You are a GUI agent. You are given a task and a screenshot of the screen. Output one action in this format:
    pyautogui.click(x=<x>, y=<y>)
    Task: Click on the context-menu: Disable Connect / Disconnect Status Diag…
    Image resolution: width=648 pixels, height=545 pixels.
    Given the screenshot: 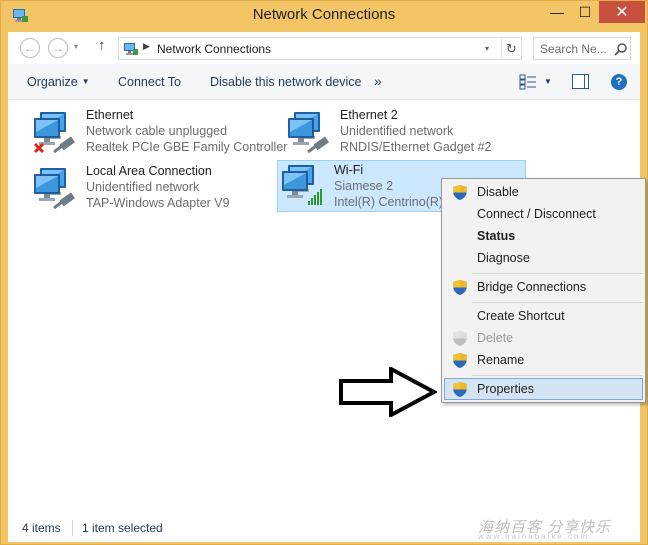 What is the action you would take?
    pyautogui.click(x=543, y=290)
    